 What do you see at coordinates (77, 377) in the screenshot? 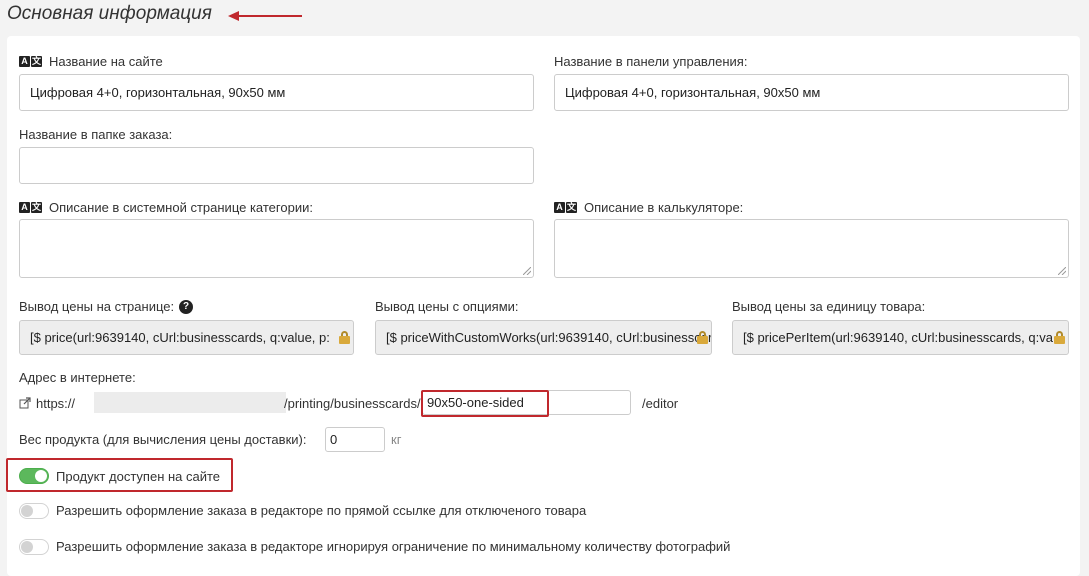
I see `url-label: Адрес в интернете:` at bounding box center [77, 377].